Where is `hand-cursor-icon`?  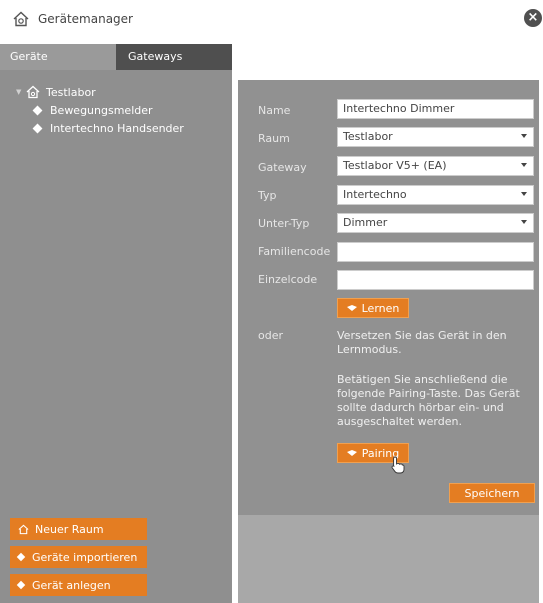 hand-cursor-icon is located at coordinates (398, 465).